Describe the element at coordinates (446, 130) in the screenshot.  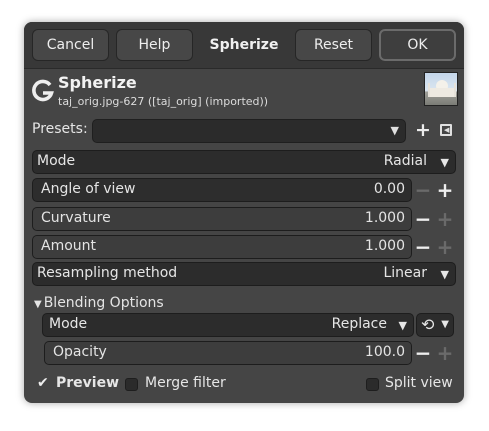
I see `preset-menu-icon: ◀` at that location.